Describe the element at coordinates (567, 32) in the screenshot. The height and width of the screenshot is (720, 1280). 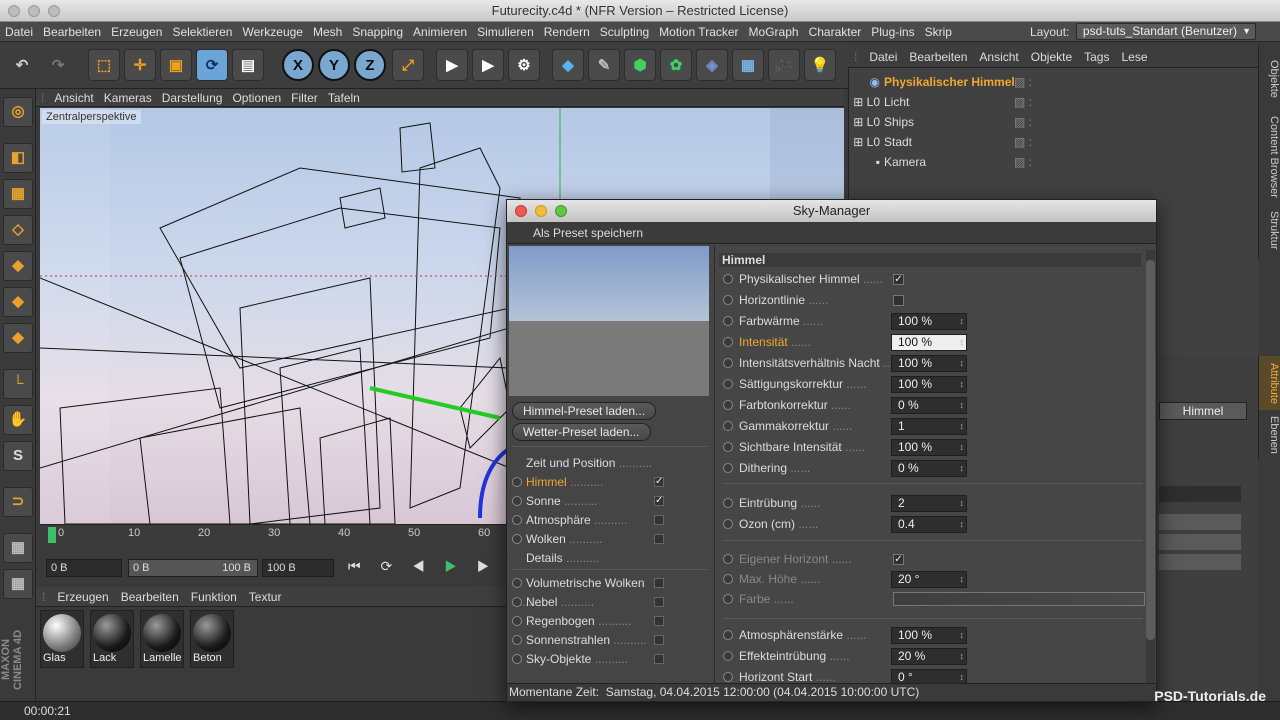
I see `menu-9: Rendern` at that location.